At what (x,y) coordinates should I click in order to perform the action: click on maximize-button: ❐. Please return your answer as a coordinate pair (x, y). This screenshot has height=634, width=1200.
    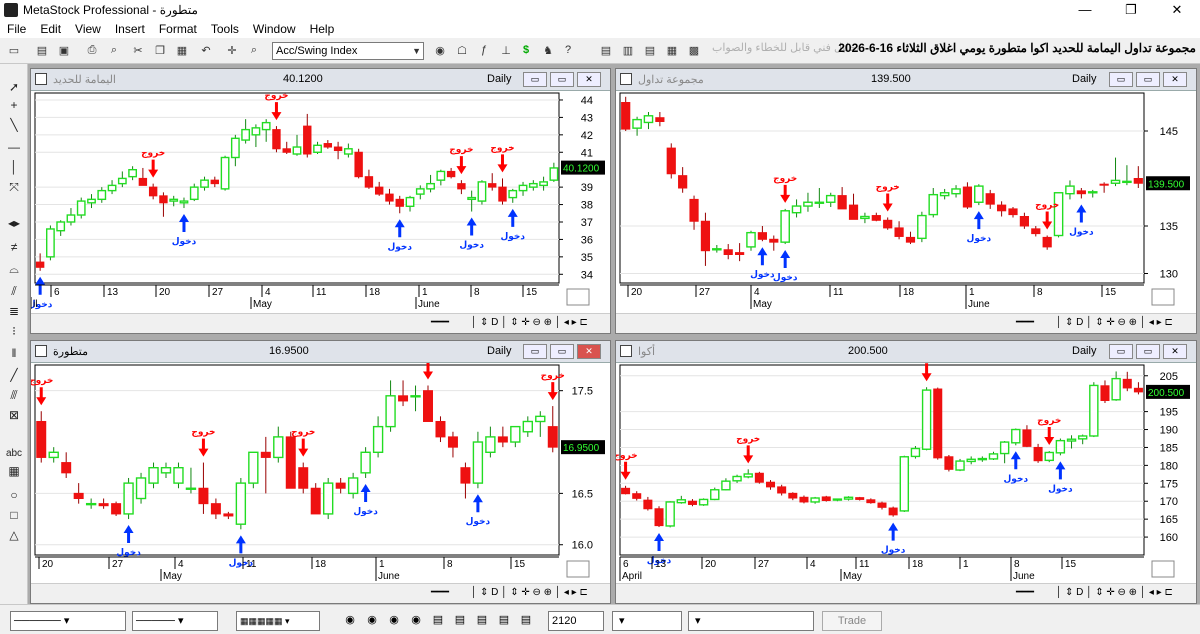
    Looking at the image, I should click on (1131, 10).